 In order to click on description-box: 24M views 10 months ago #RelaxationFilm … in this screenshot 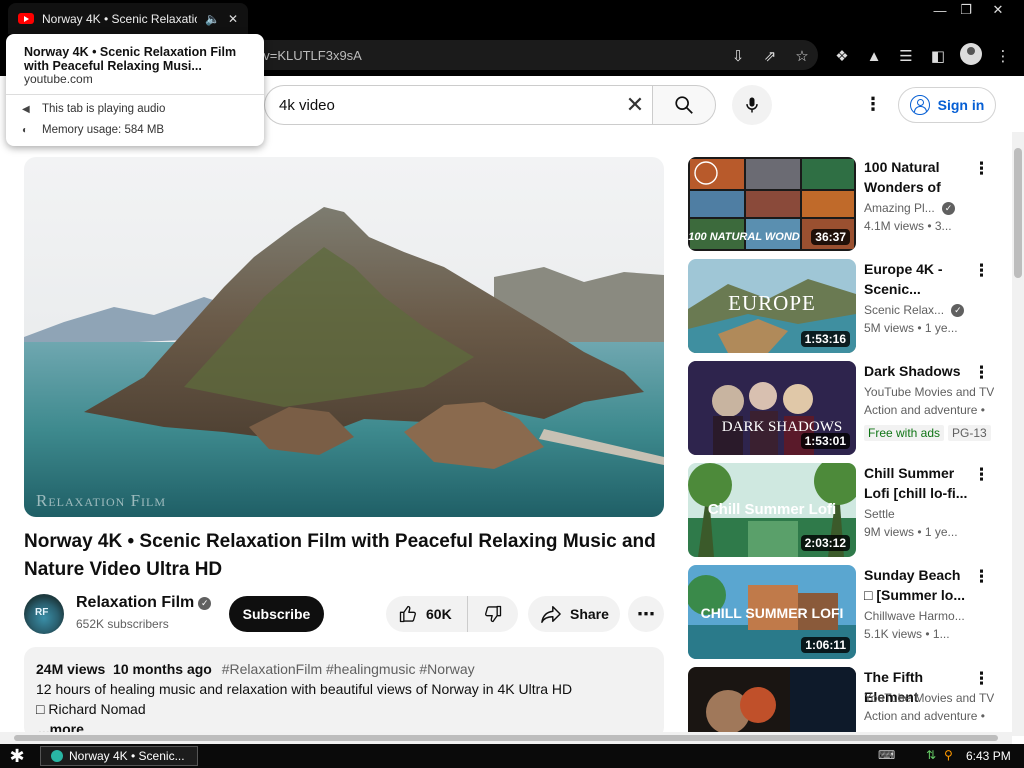, I will do `click(344, 693)`.